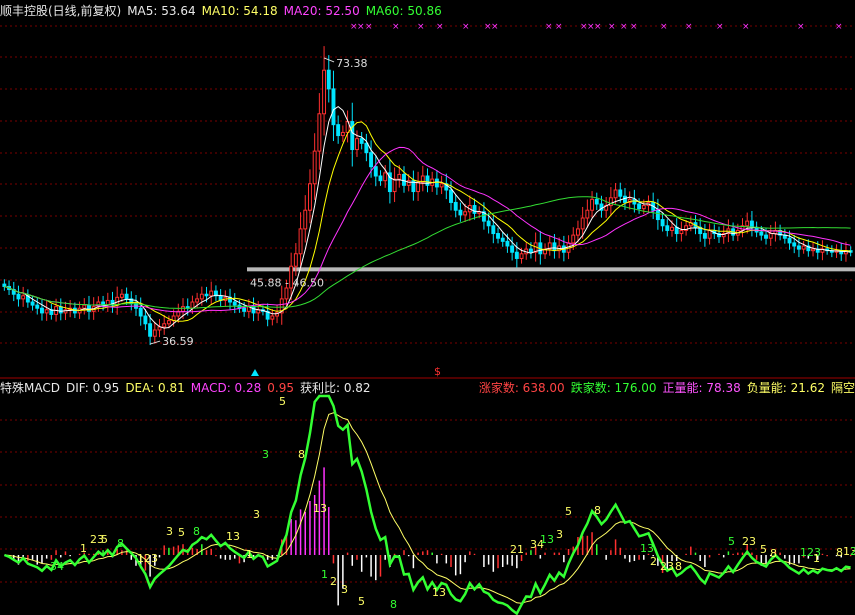 This screenshot has width=855, height=615. What do you see at coordinates (287, 282) in the screenshot?
I see `support-label: 45.88 - 46.50` at bounding box center [287, 282].